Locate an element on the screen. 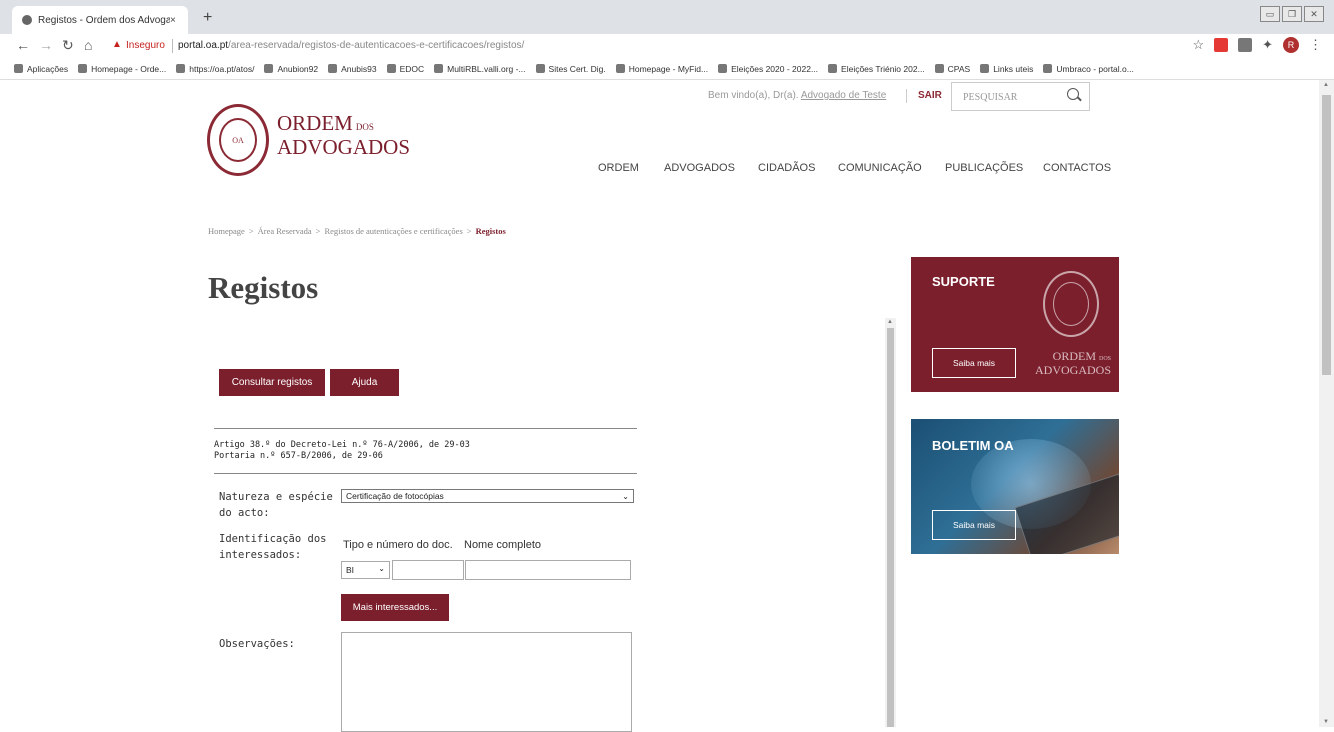  star-icon: ☆ is located at coordinates (1198, 45).